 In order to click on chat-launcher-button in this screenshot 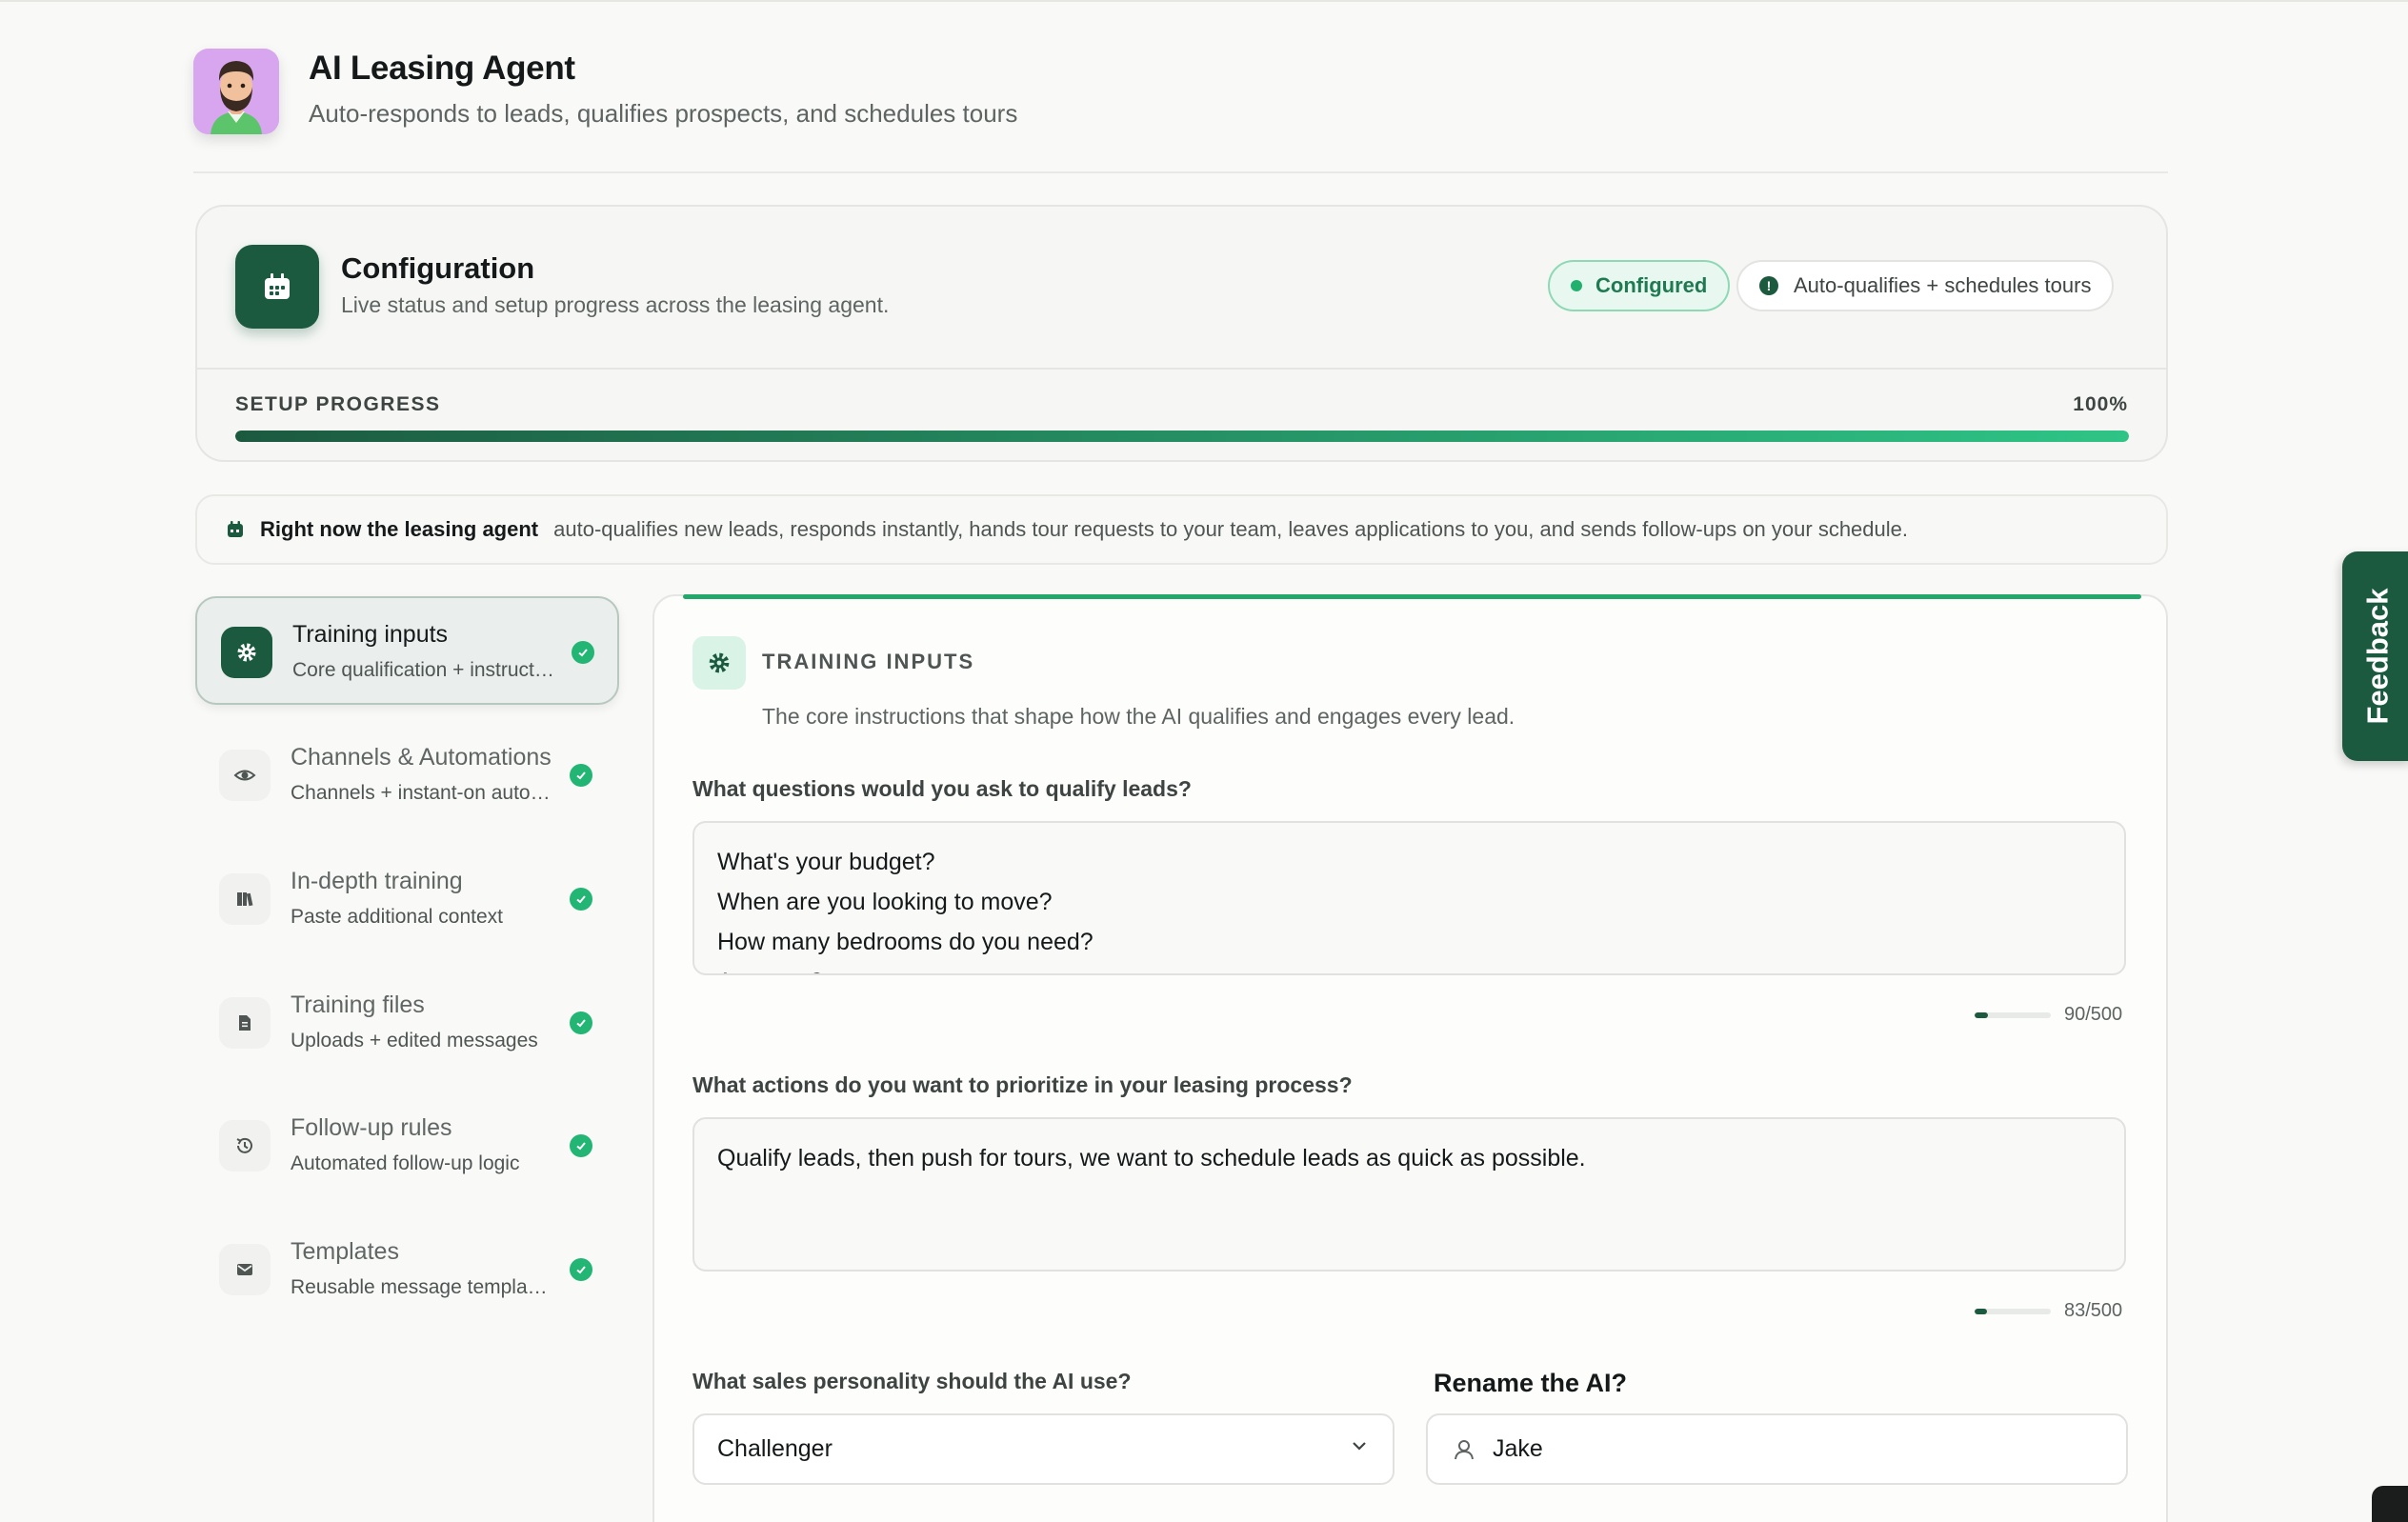, I will do `click(2390, 1504)`.